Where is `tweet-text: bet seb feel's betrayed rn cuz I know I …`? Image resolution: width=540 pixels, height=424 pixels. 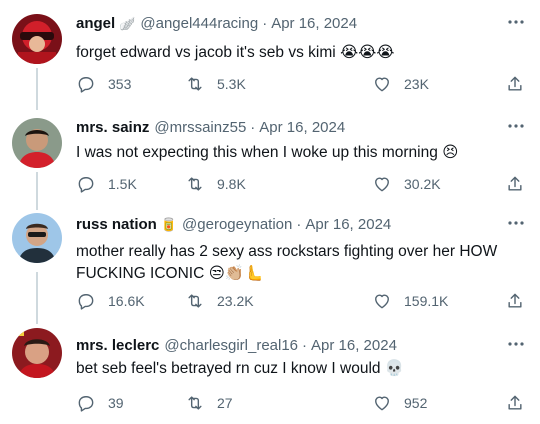
tweet-text: bet seb feel's betrayed rn cuz I know I … is located at coordinates (240, 368).